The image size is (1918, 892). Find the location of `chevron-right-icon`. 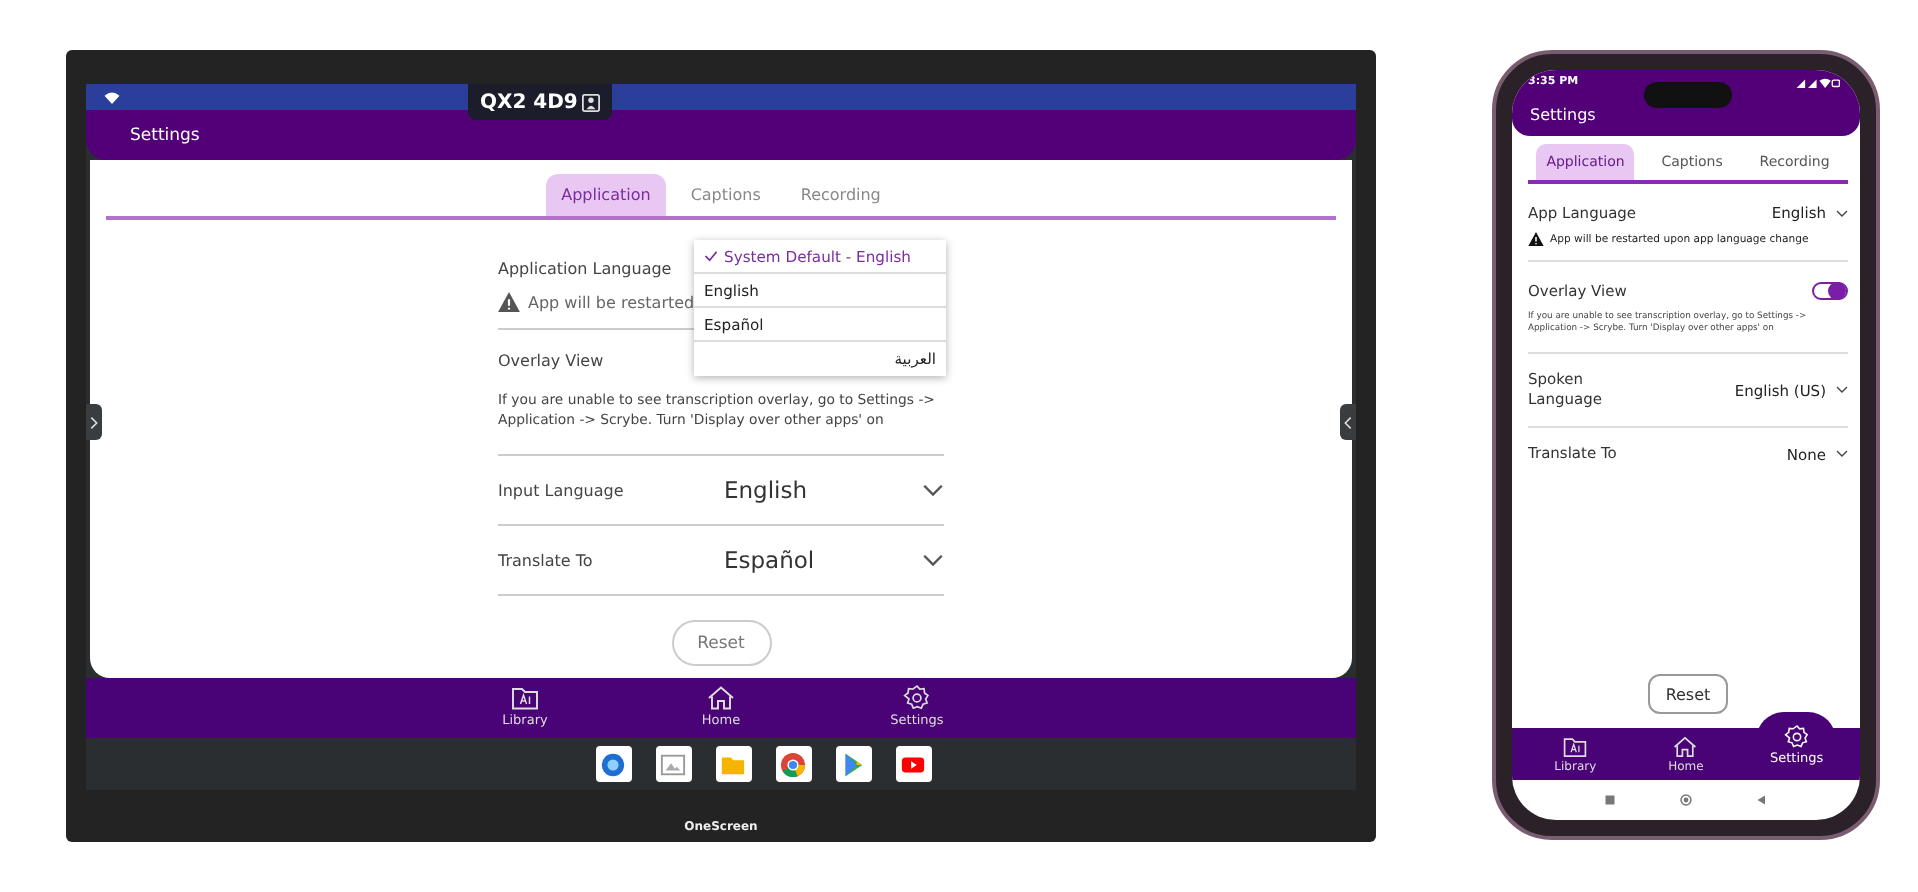

chevron-right-icon is located at coordinates (94, 422).